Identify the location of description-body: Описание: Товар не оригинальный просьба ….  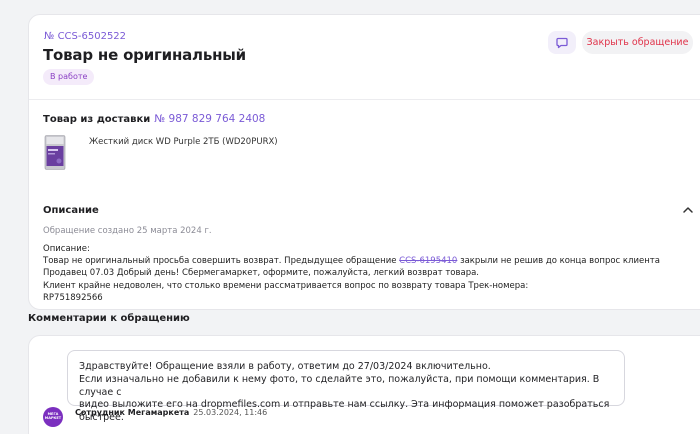
(351, 273).